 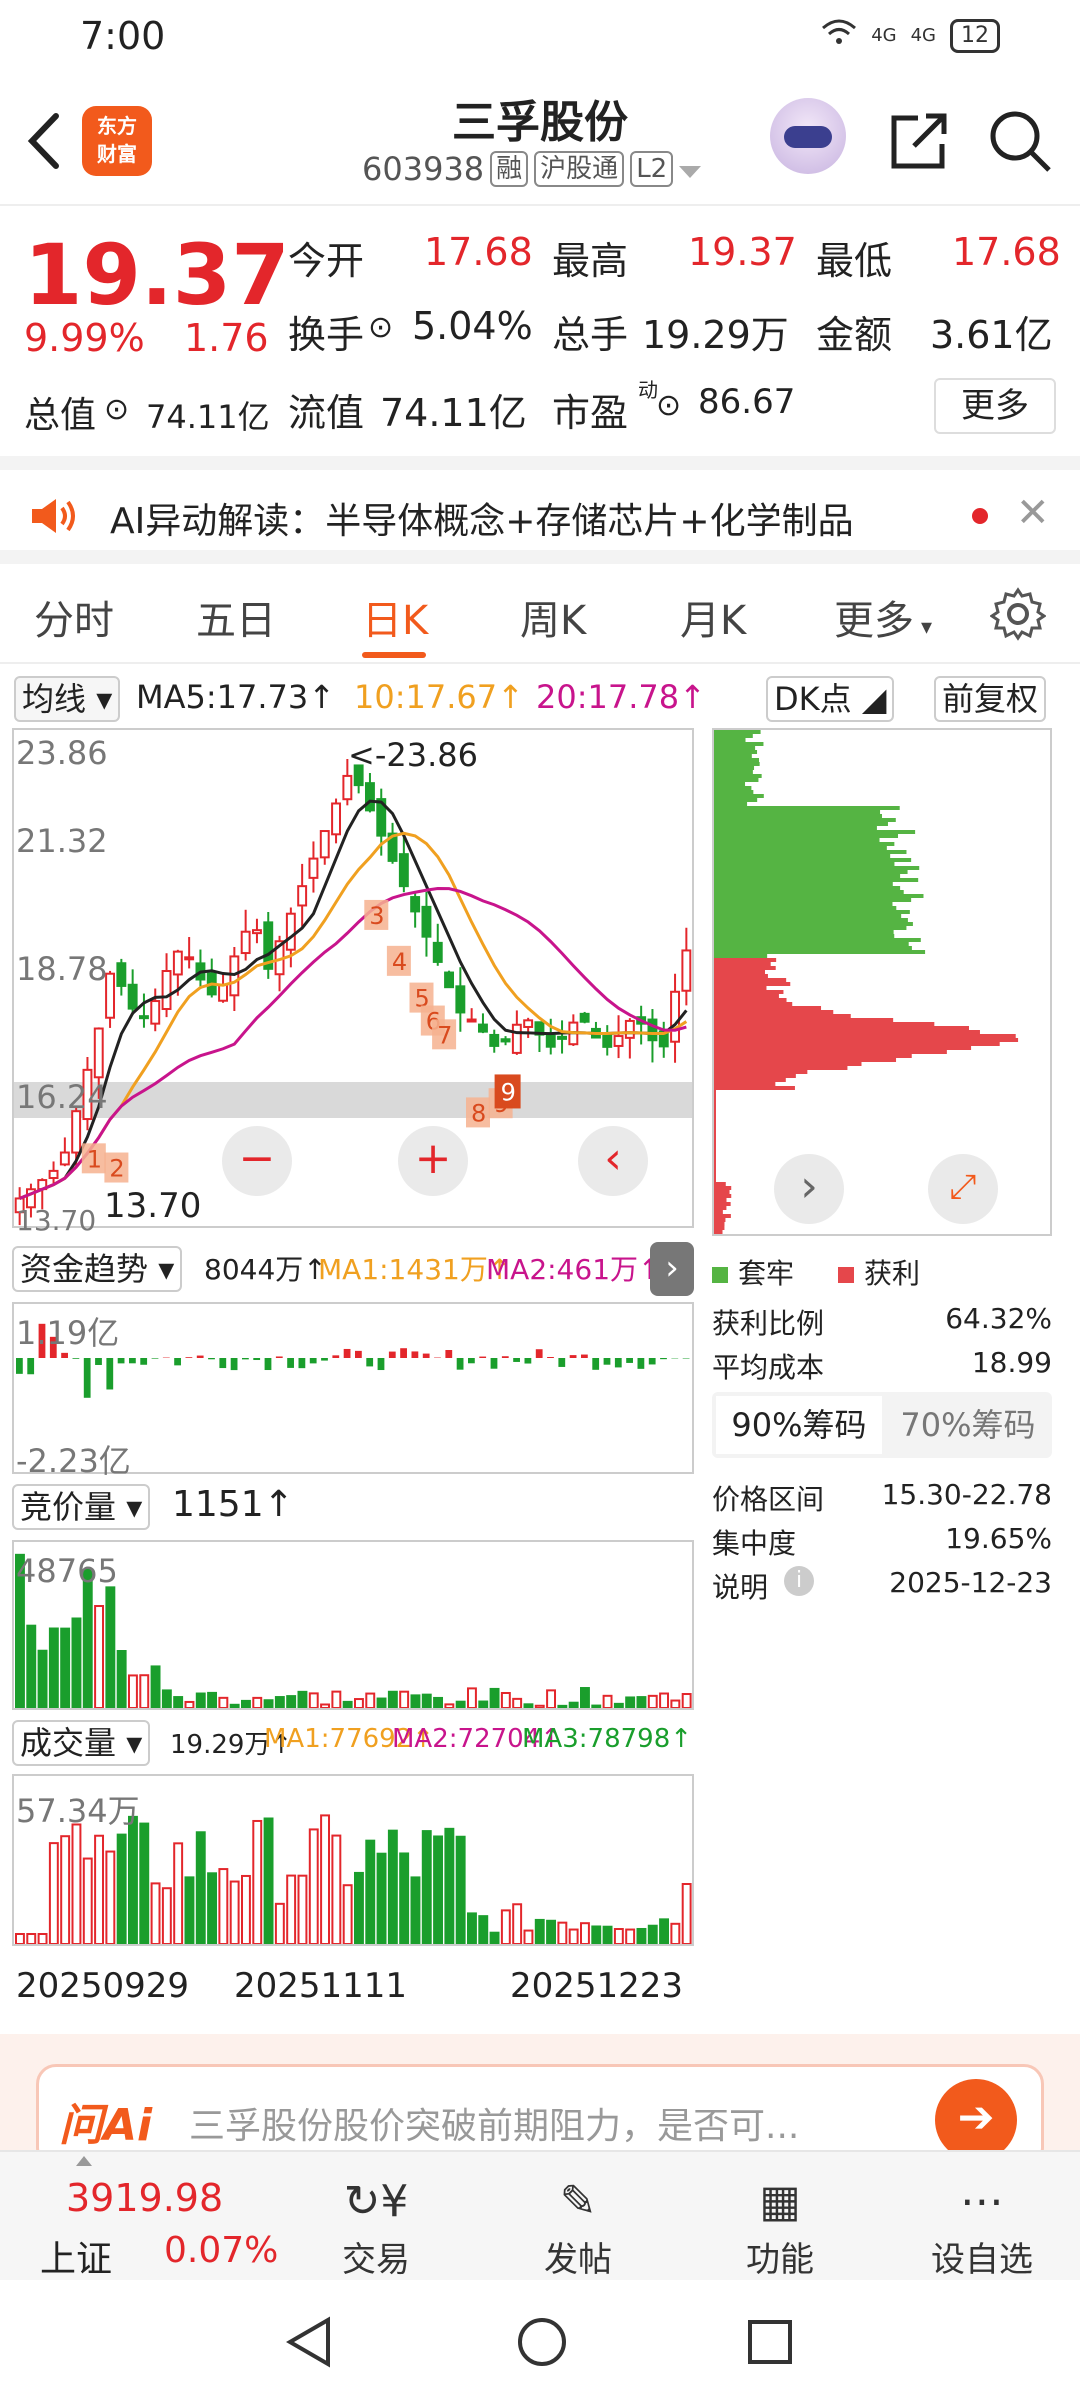 I want to click on dk-point-toggle: DK点 ◢, so click(x=830, y=699).